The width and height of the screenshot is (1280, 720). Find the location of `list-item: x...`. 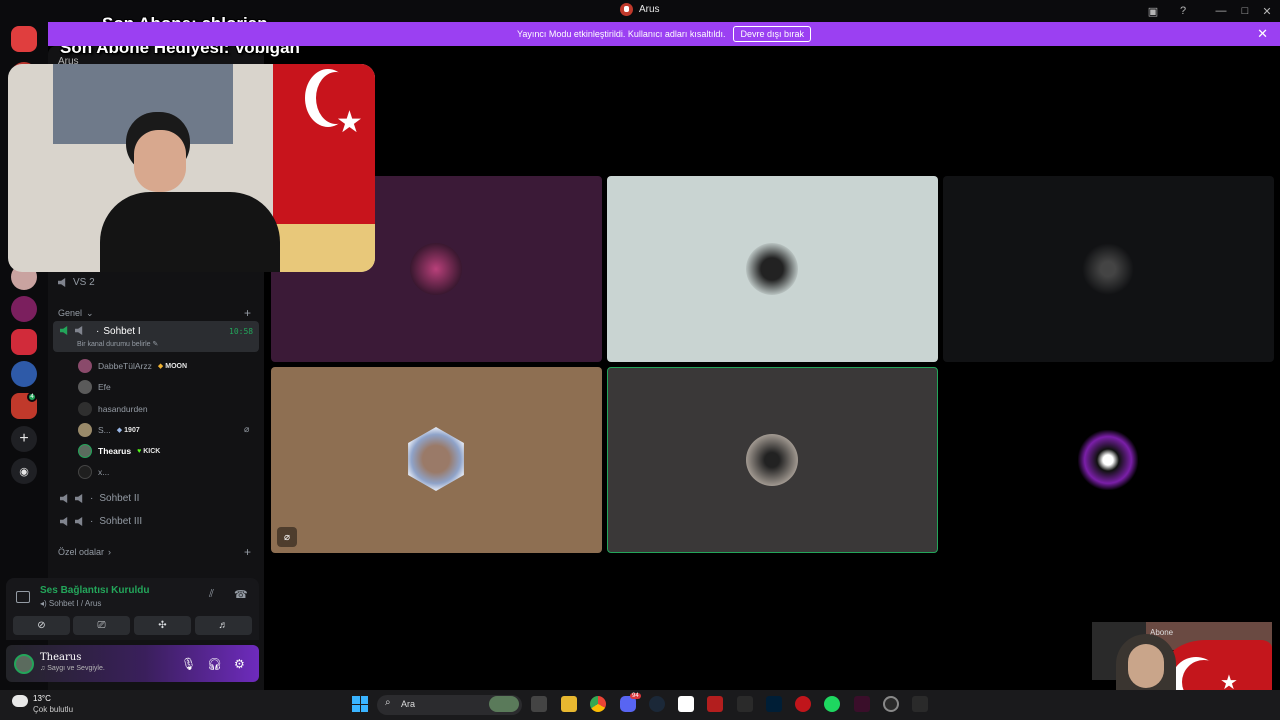

list-item: x... is located at coordinates (93, 472).